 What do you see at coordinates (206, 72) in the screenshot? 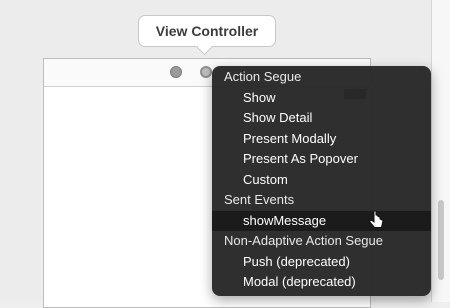
I see `first-responder-icon` at bounding box center [206, 72].